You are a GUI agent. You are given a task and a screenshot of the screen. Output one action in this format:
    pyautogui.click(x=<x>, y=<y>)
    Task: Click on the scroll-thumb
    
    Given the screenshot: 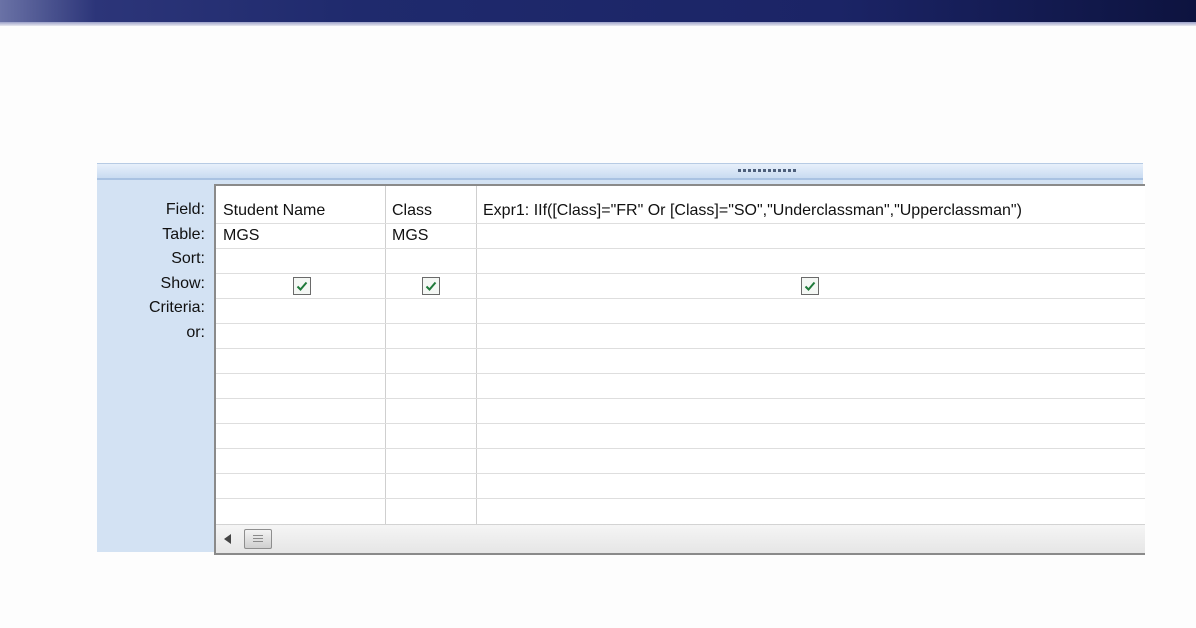 What is the action you would take?
    pyautogui.click(x=258, y=539)
    